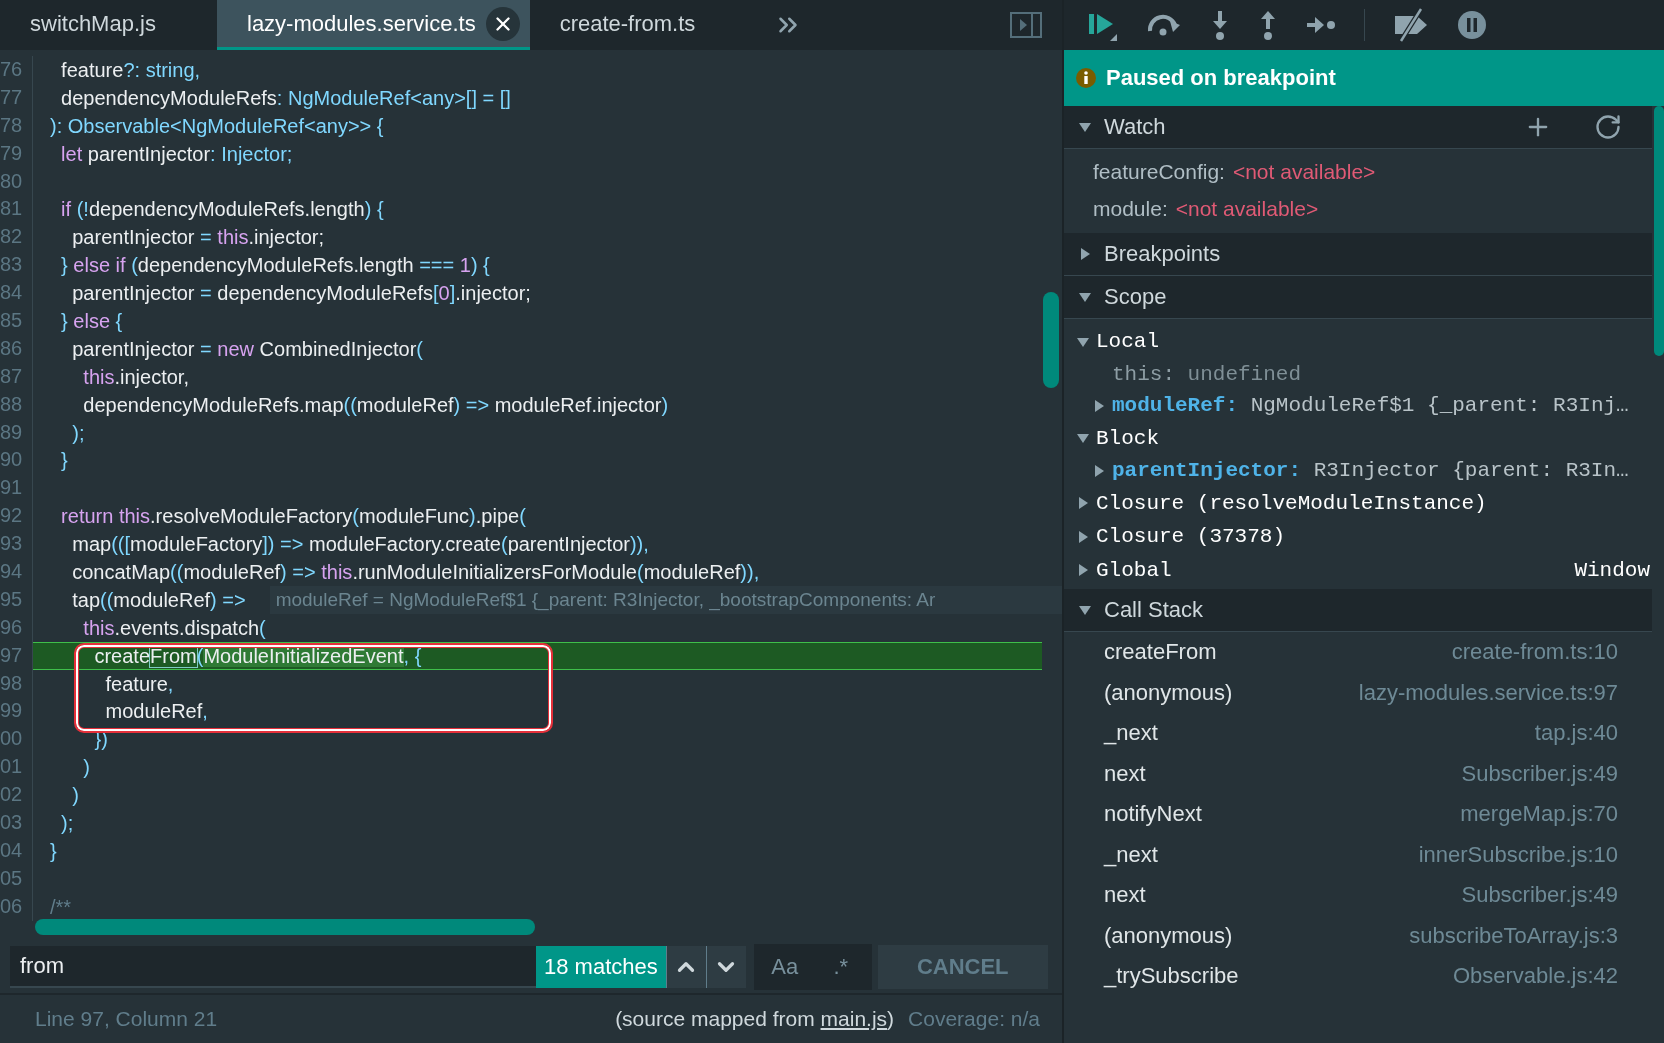  I want to click on line-number: 93, so click(16, 544).